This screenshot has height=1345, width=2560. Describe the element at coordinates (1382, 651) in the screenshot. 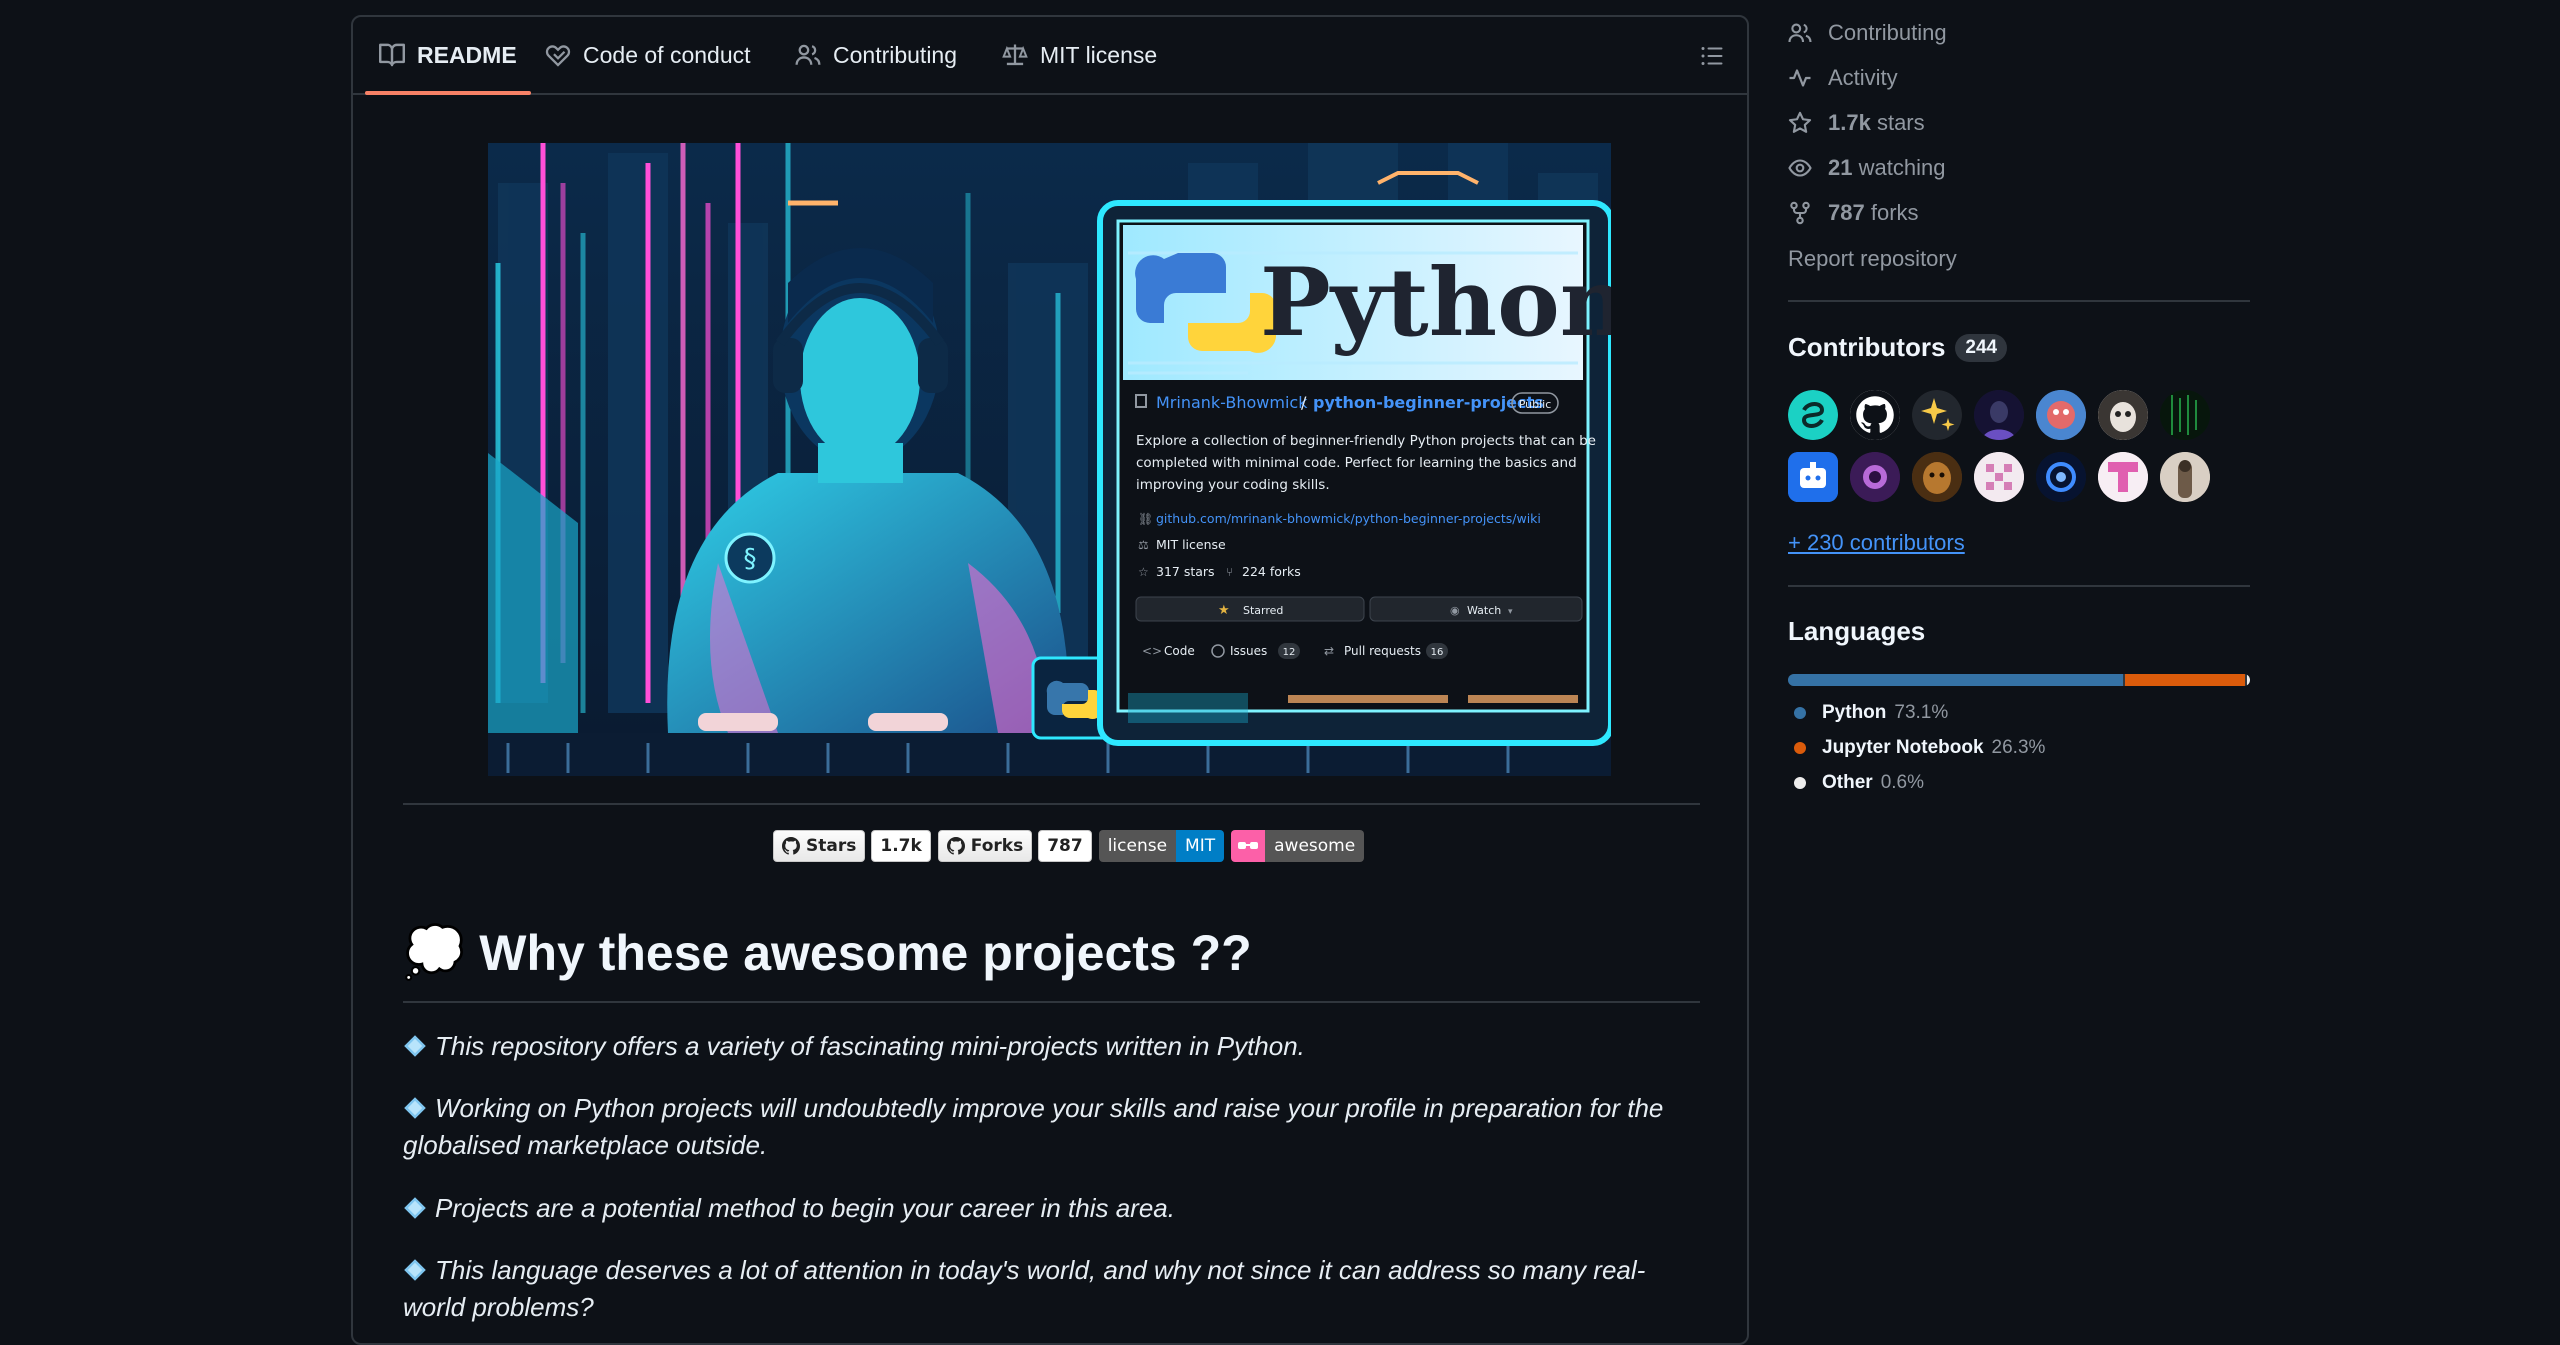

I see `hero-tab-pulls: Pull requests` at that location.